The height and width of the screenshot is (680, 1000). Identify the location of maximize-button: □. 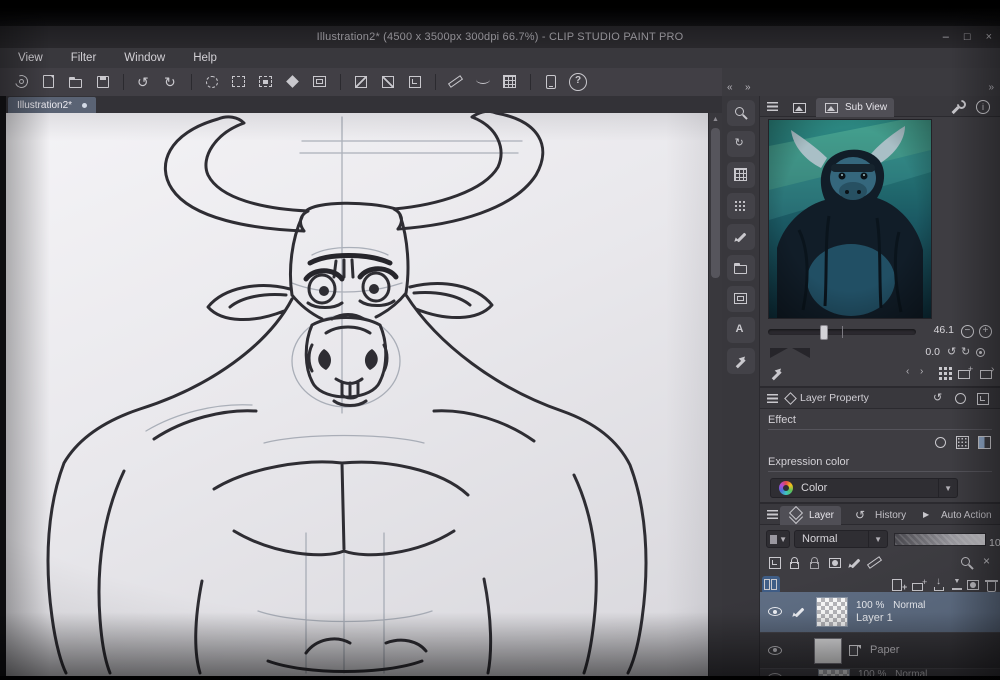
(967, 37).